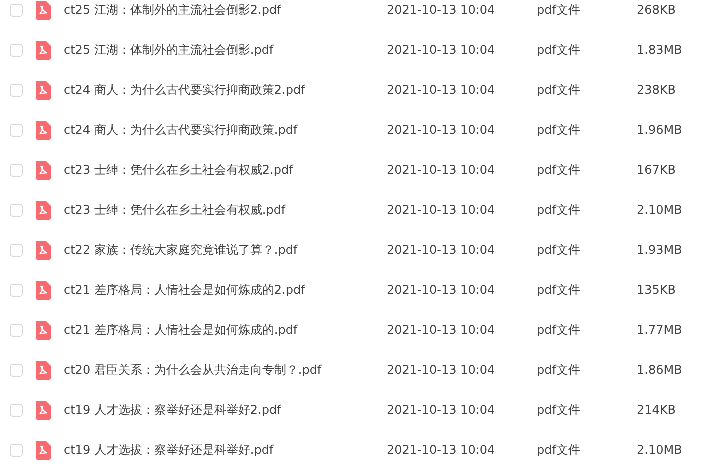  I want to click on file-name: ct24 商人：为什么古代要实行抑商政策2.pdf, so click(224, 90).